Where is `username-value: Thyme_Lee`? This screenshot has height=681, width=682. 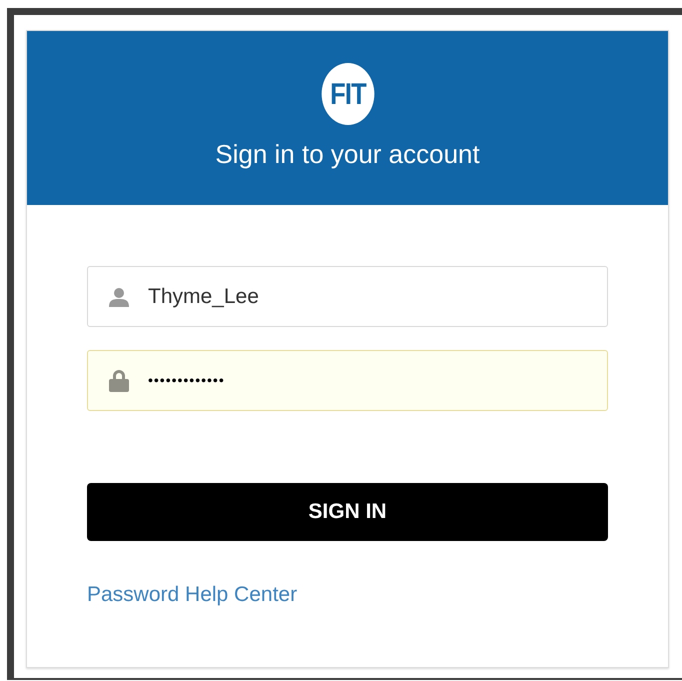 username-value: Thyme_Lee is located at coordinates (203, 297).